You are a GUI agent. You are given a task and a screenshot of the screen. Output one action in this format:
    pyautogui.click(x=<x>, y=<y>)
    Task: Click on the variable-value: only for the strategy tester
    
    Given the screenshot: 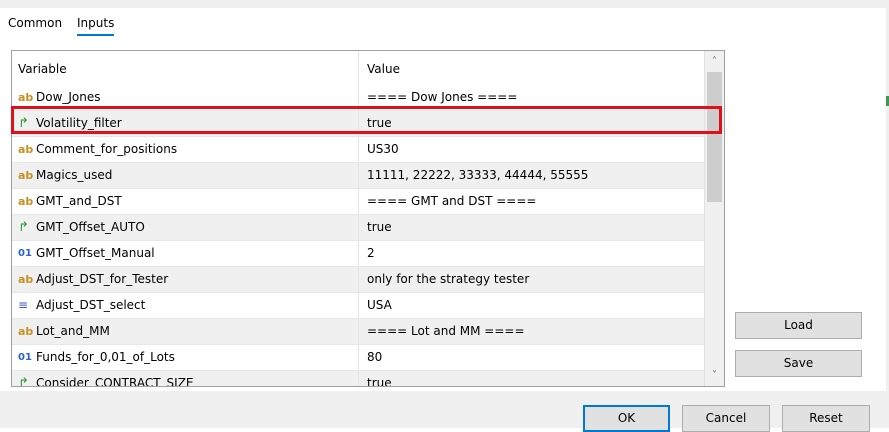 What is the action you would take?
    pyautogui.click(x=448, y=279)
    